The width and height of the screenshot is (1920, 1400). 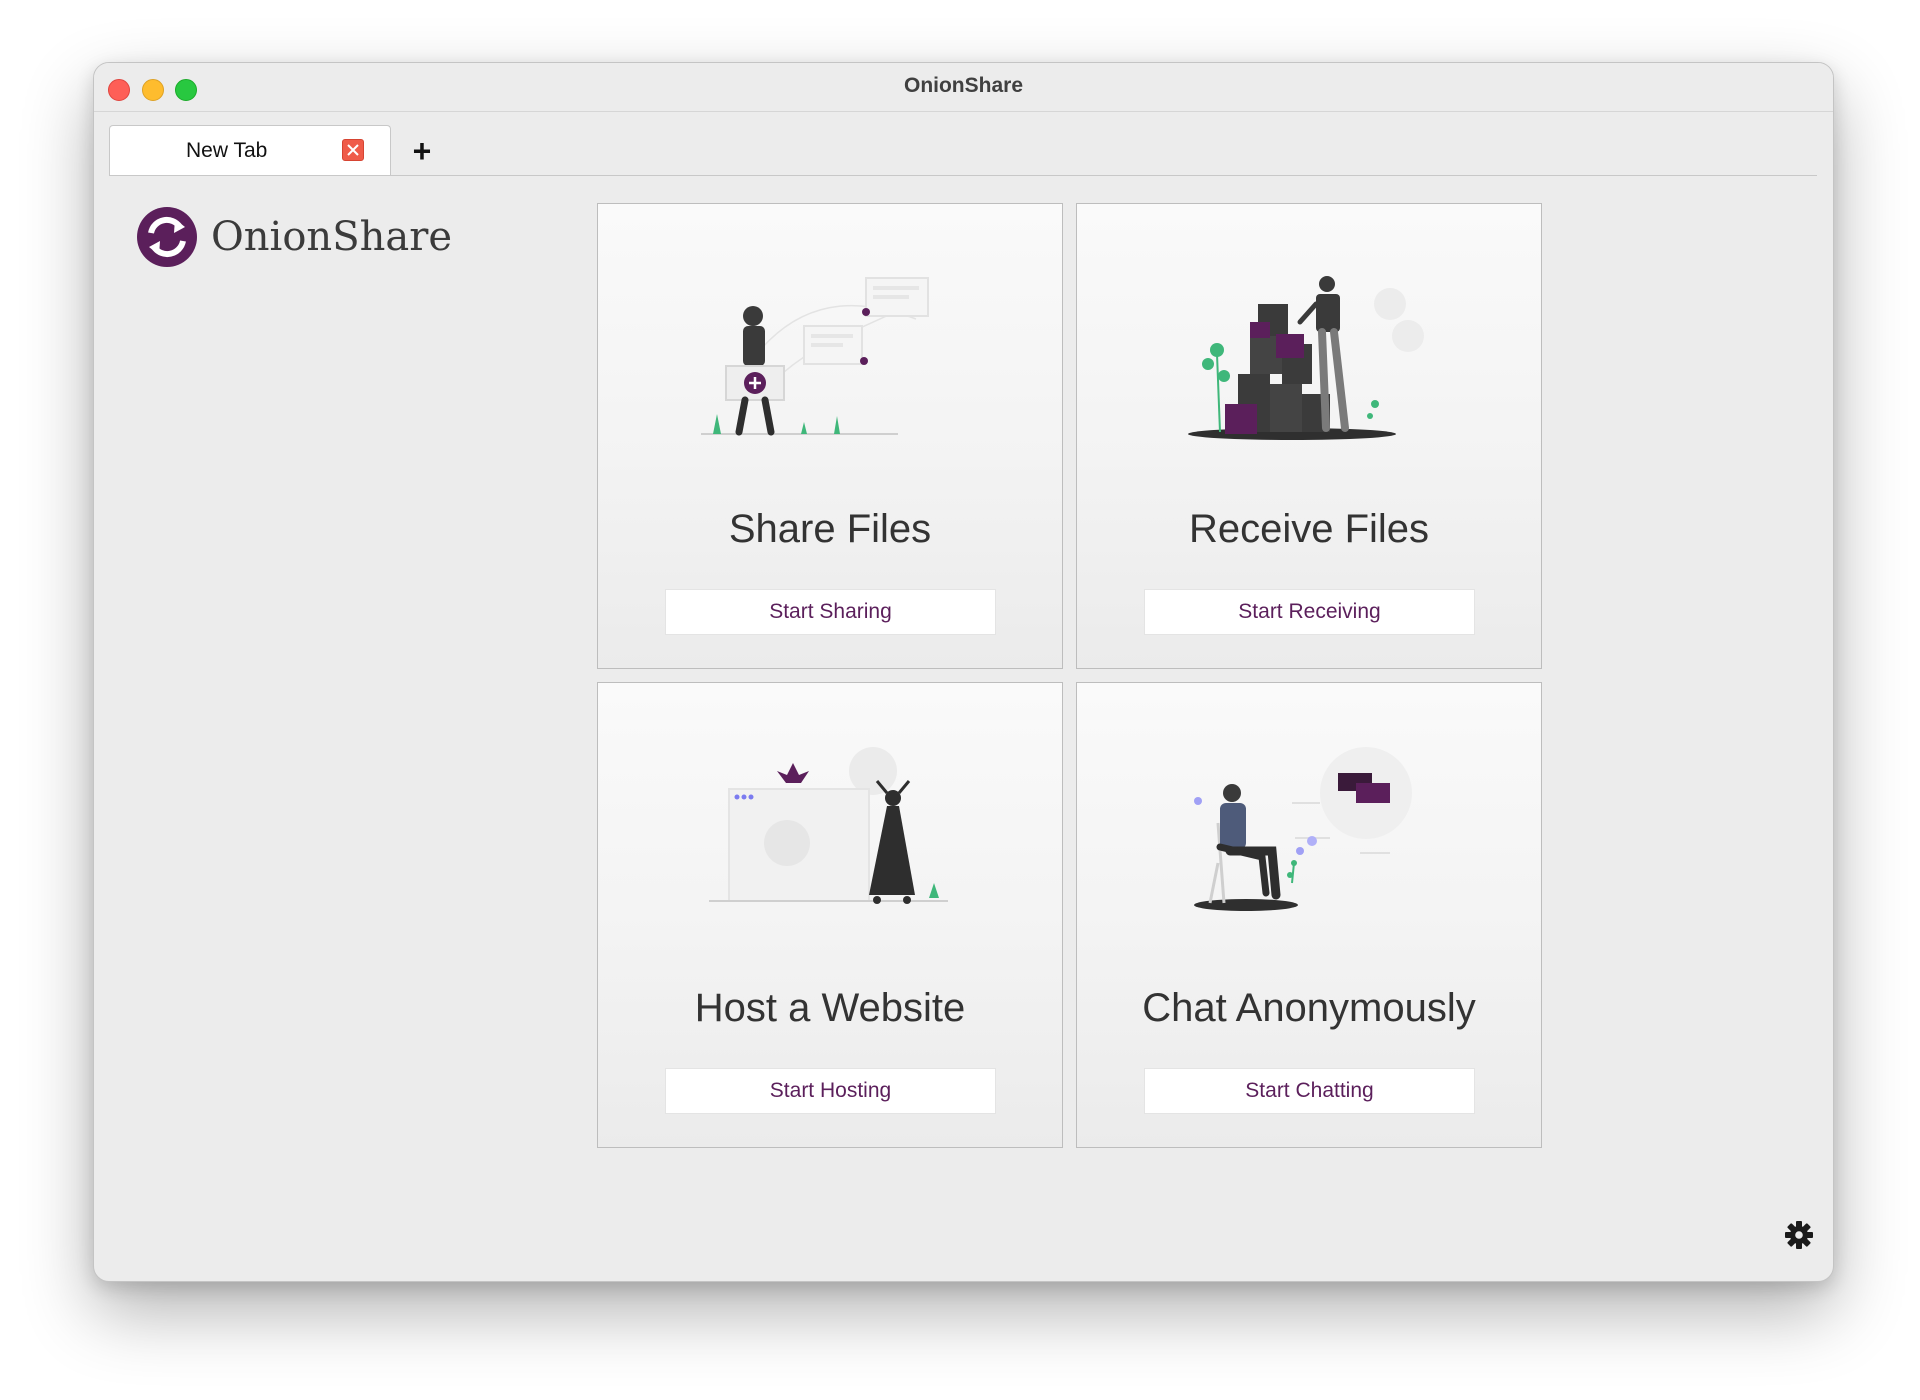 What do you see at coordinates (830, 612) in the screenshot?
I see `start-sharing-button: Start Sharing` at bounding box center [830, 612].